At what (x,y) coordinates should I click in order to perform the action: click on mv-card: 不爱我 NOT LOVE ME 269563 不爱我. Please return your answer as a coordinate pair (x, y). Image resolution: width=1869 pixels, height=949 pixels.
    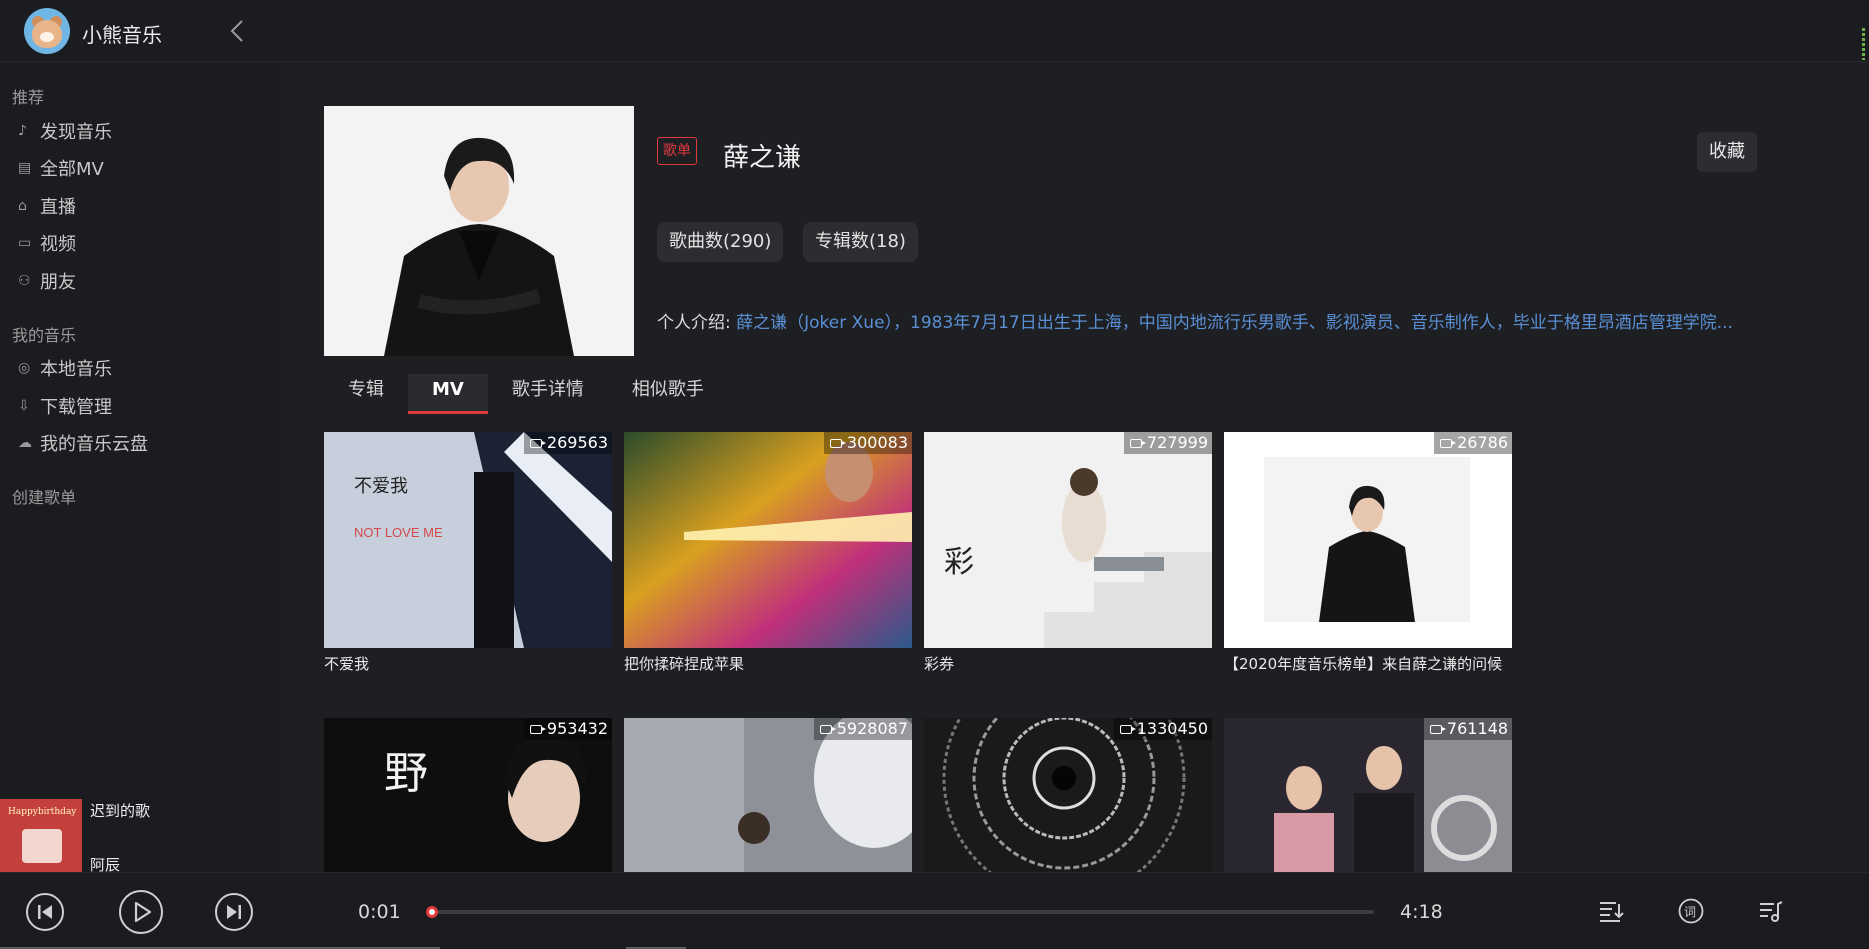
    Looking at the image, I should click on (468, 553).